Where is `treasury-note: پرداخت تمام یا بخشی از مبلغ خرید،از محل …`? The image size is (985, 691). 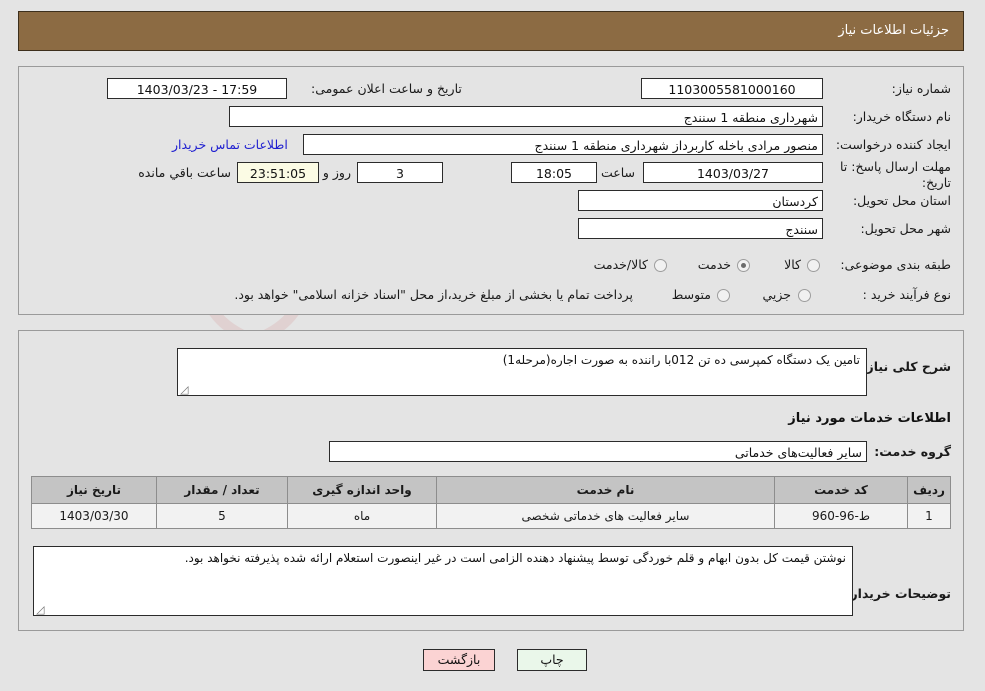 treasury-note: پرداخت تمام یا بخشی از مبلغ خرید،از محل … is located at coordinates (433, 294).